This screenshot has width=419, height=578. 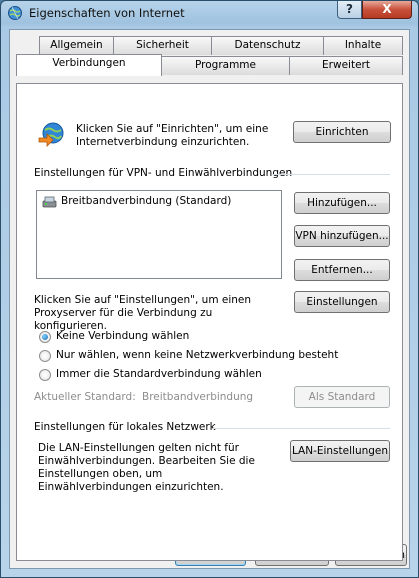 I want to click on dial-option-never: Keine Verbindung wählen, so click(x=189, y=337).